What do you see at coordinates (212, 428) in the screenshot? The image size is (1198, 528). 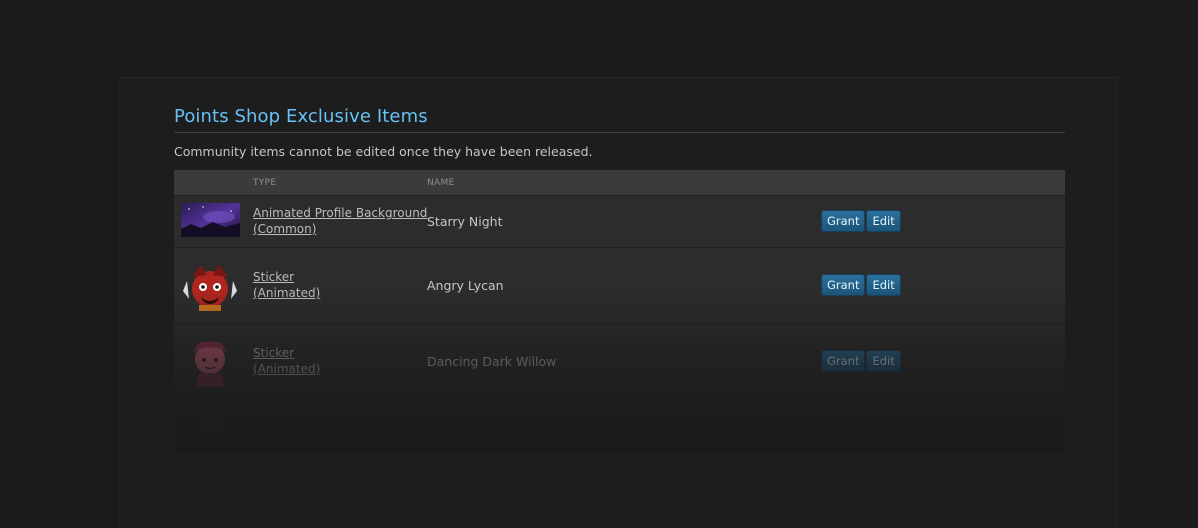 I see `item-thumbnail` at bounding box center [212, 428].